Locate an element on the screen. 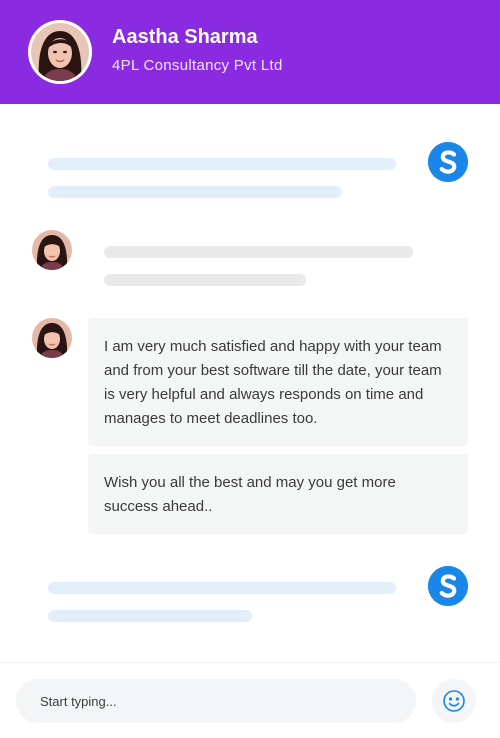 The image size is (500, 738). smiley-icon is located at coordinates (454, 701).